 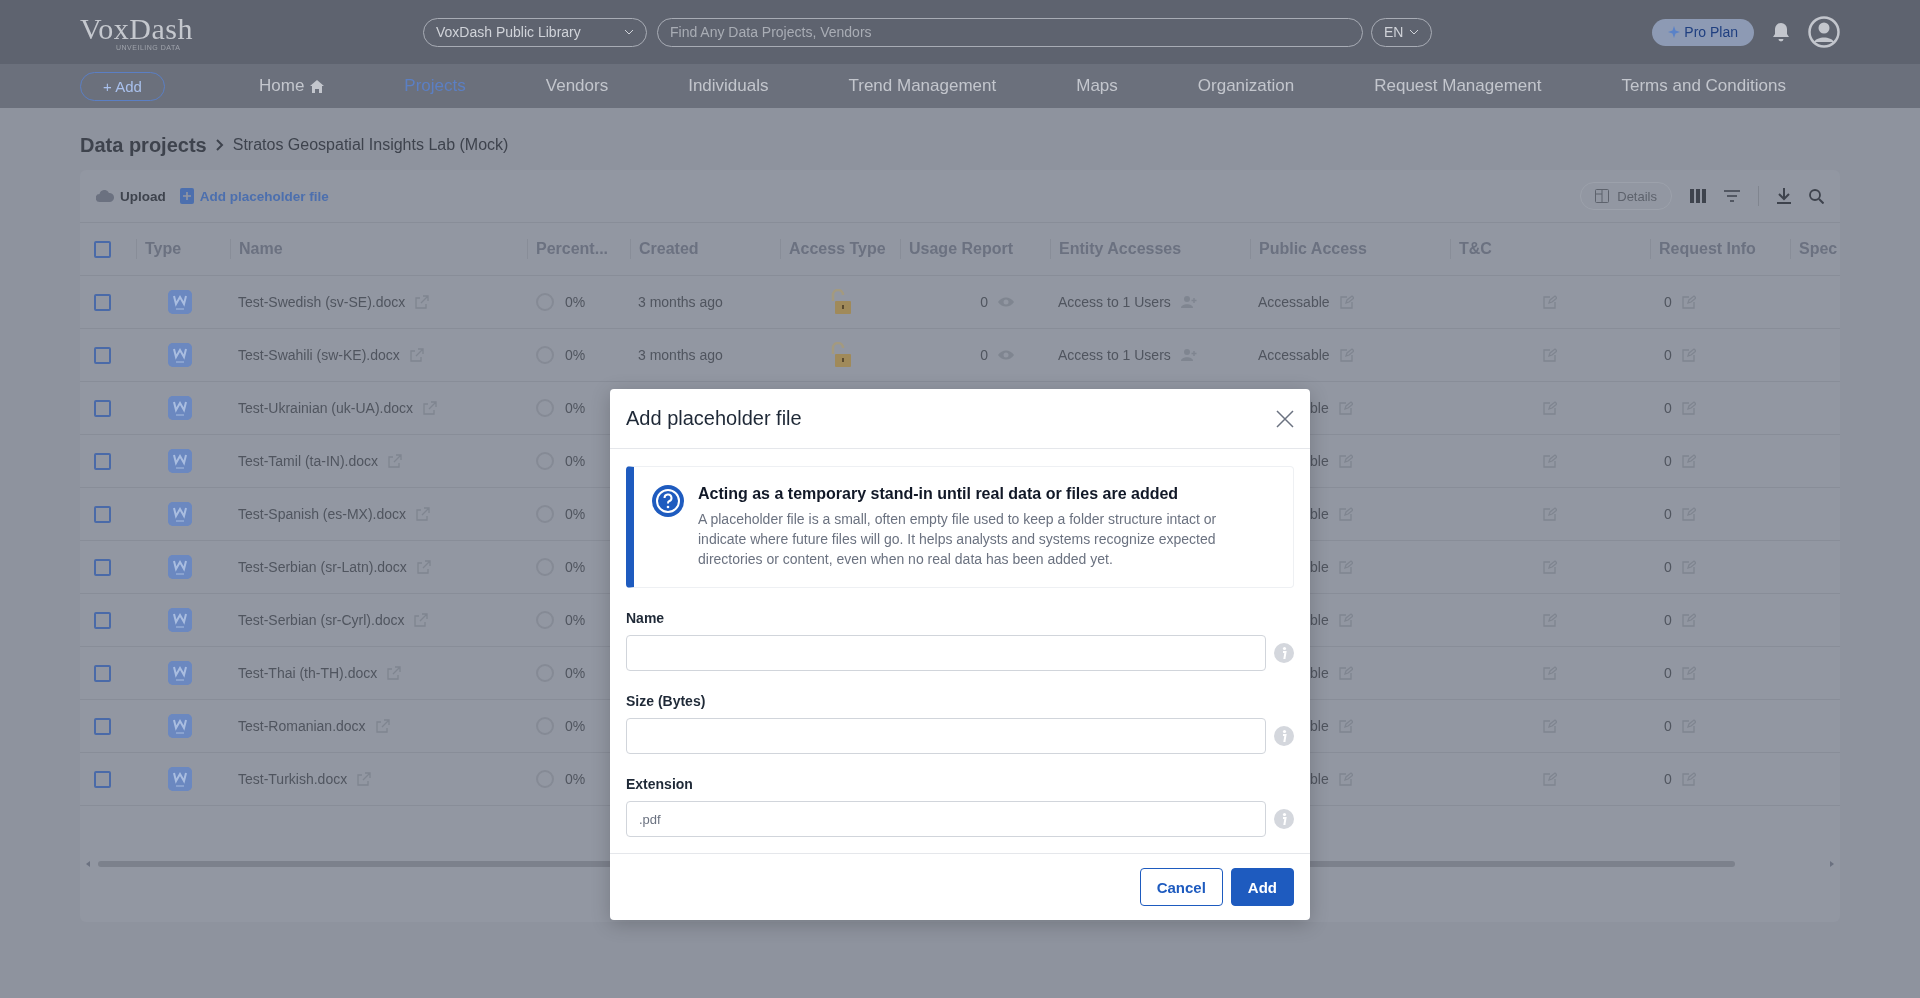 I want to click on dialog-title: Add placeholder file, so click(x=714, y=418).